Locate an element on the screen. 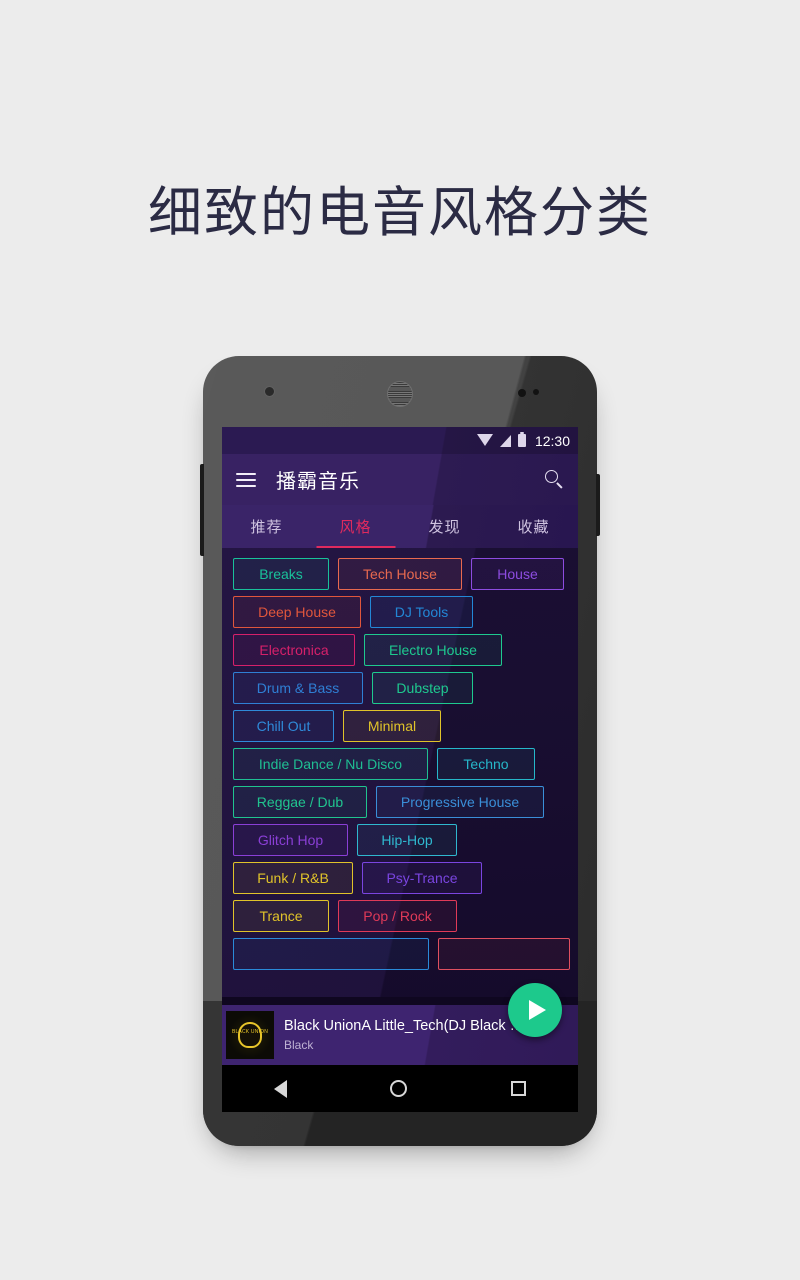  tab-recommend: 推荐 is located at coordinates (266, 526).